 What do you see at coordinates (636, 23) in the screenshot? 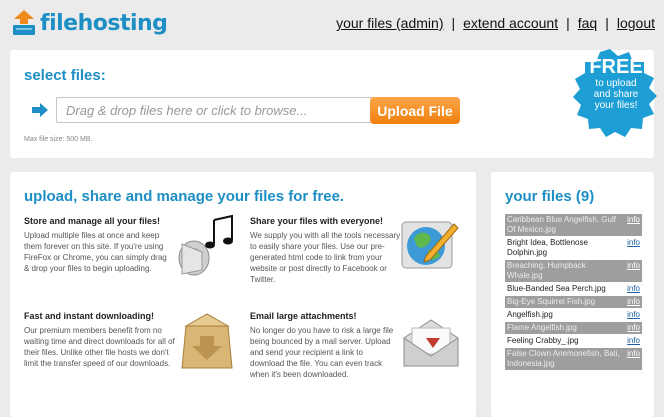
I see `nav-logout: logout` at bounding box center [636, 23].